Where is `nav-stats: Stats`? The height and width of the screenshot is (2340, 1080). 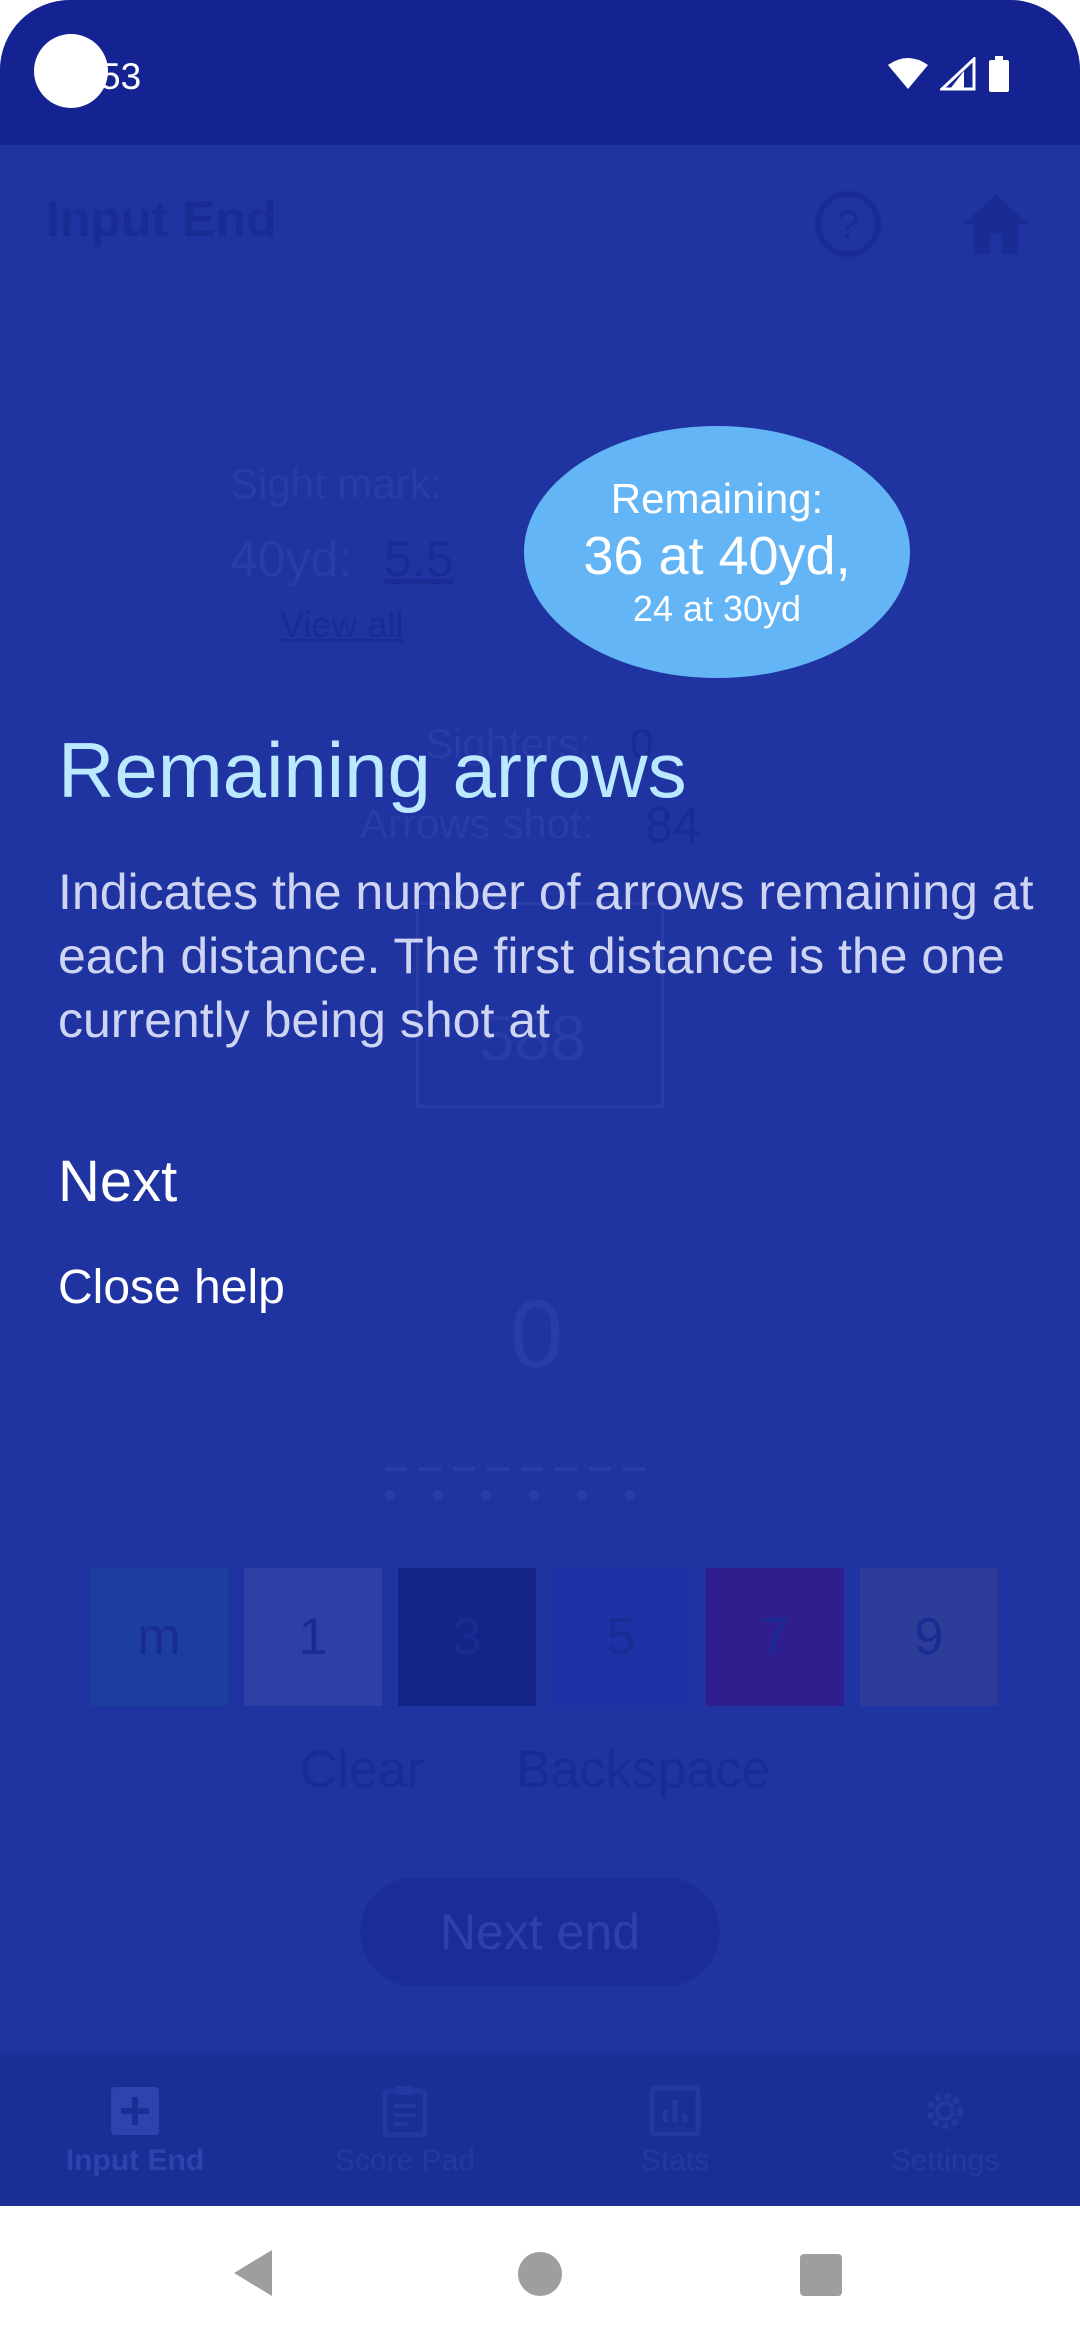
nav-stats: Stats is located at coordinates (675, 2130).